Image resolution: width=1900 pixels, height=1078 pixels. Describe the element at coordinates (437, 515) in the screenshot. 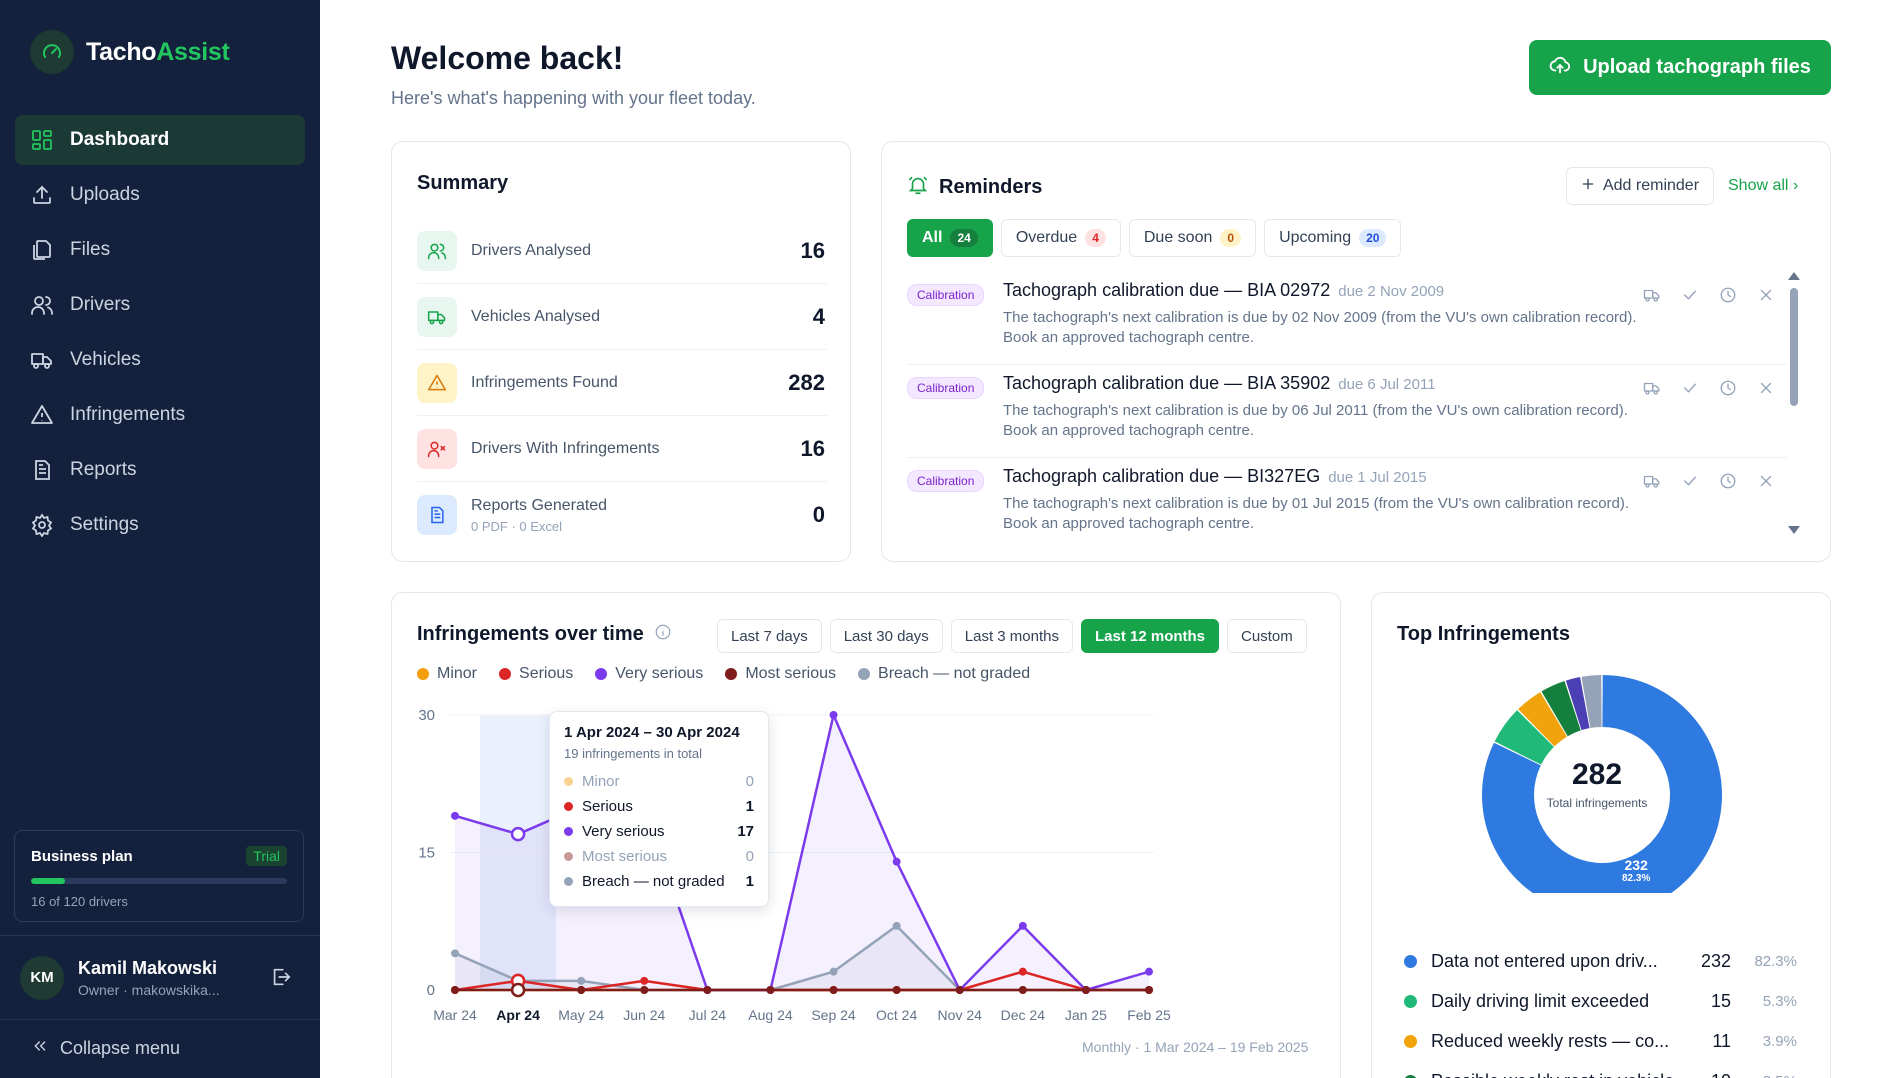

I see `report-icon` at that location.